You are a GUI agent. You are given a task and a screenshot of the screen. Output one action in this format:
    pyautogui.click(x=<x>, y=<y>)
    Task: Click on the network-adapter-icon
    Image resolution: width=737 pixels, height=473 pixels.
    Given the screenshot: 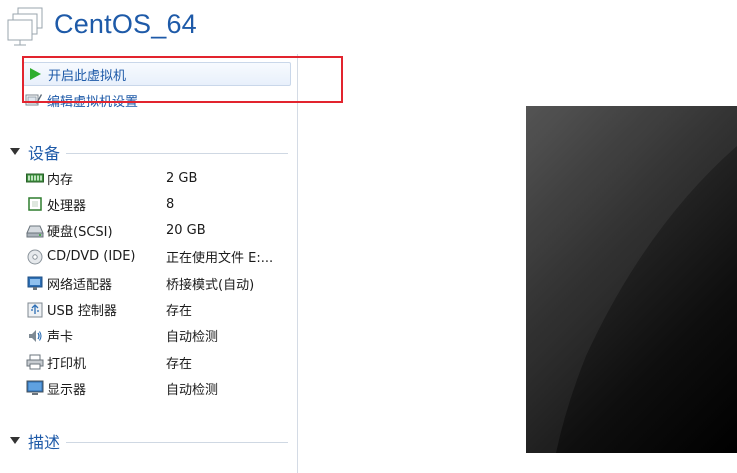 What is the action you would take?
    pyautogui.click(x=35, y=283)
    